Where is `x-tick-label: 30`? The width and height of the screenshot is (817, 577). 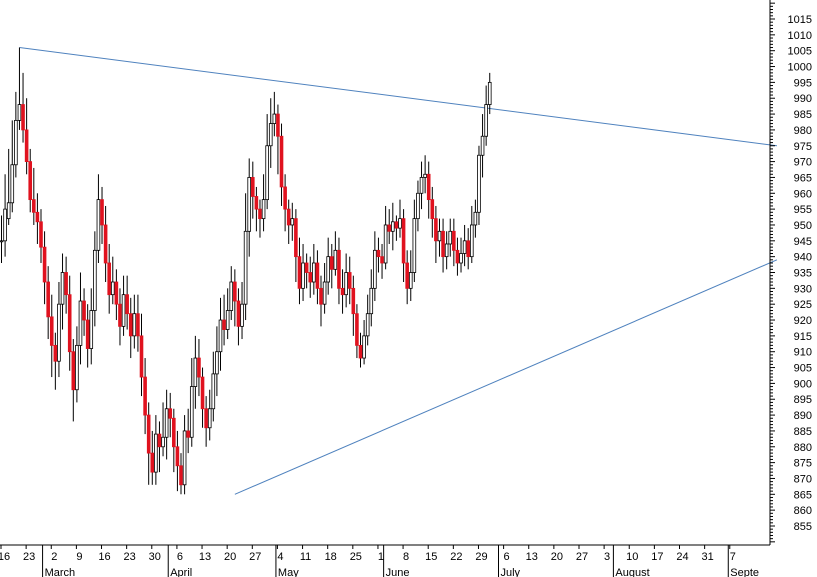
x-tick-label: 30 is located at coordinates (155, 557).